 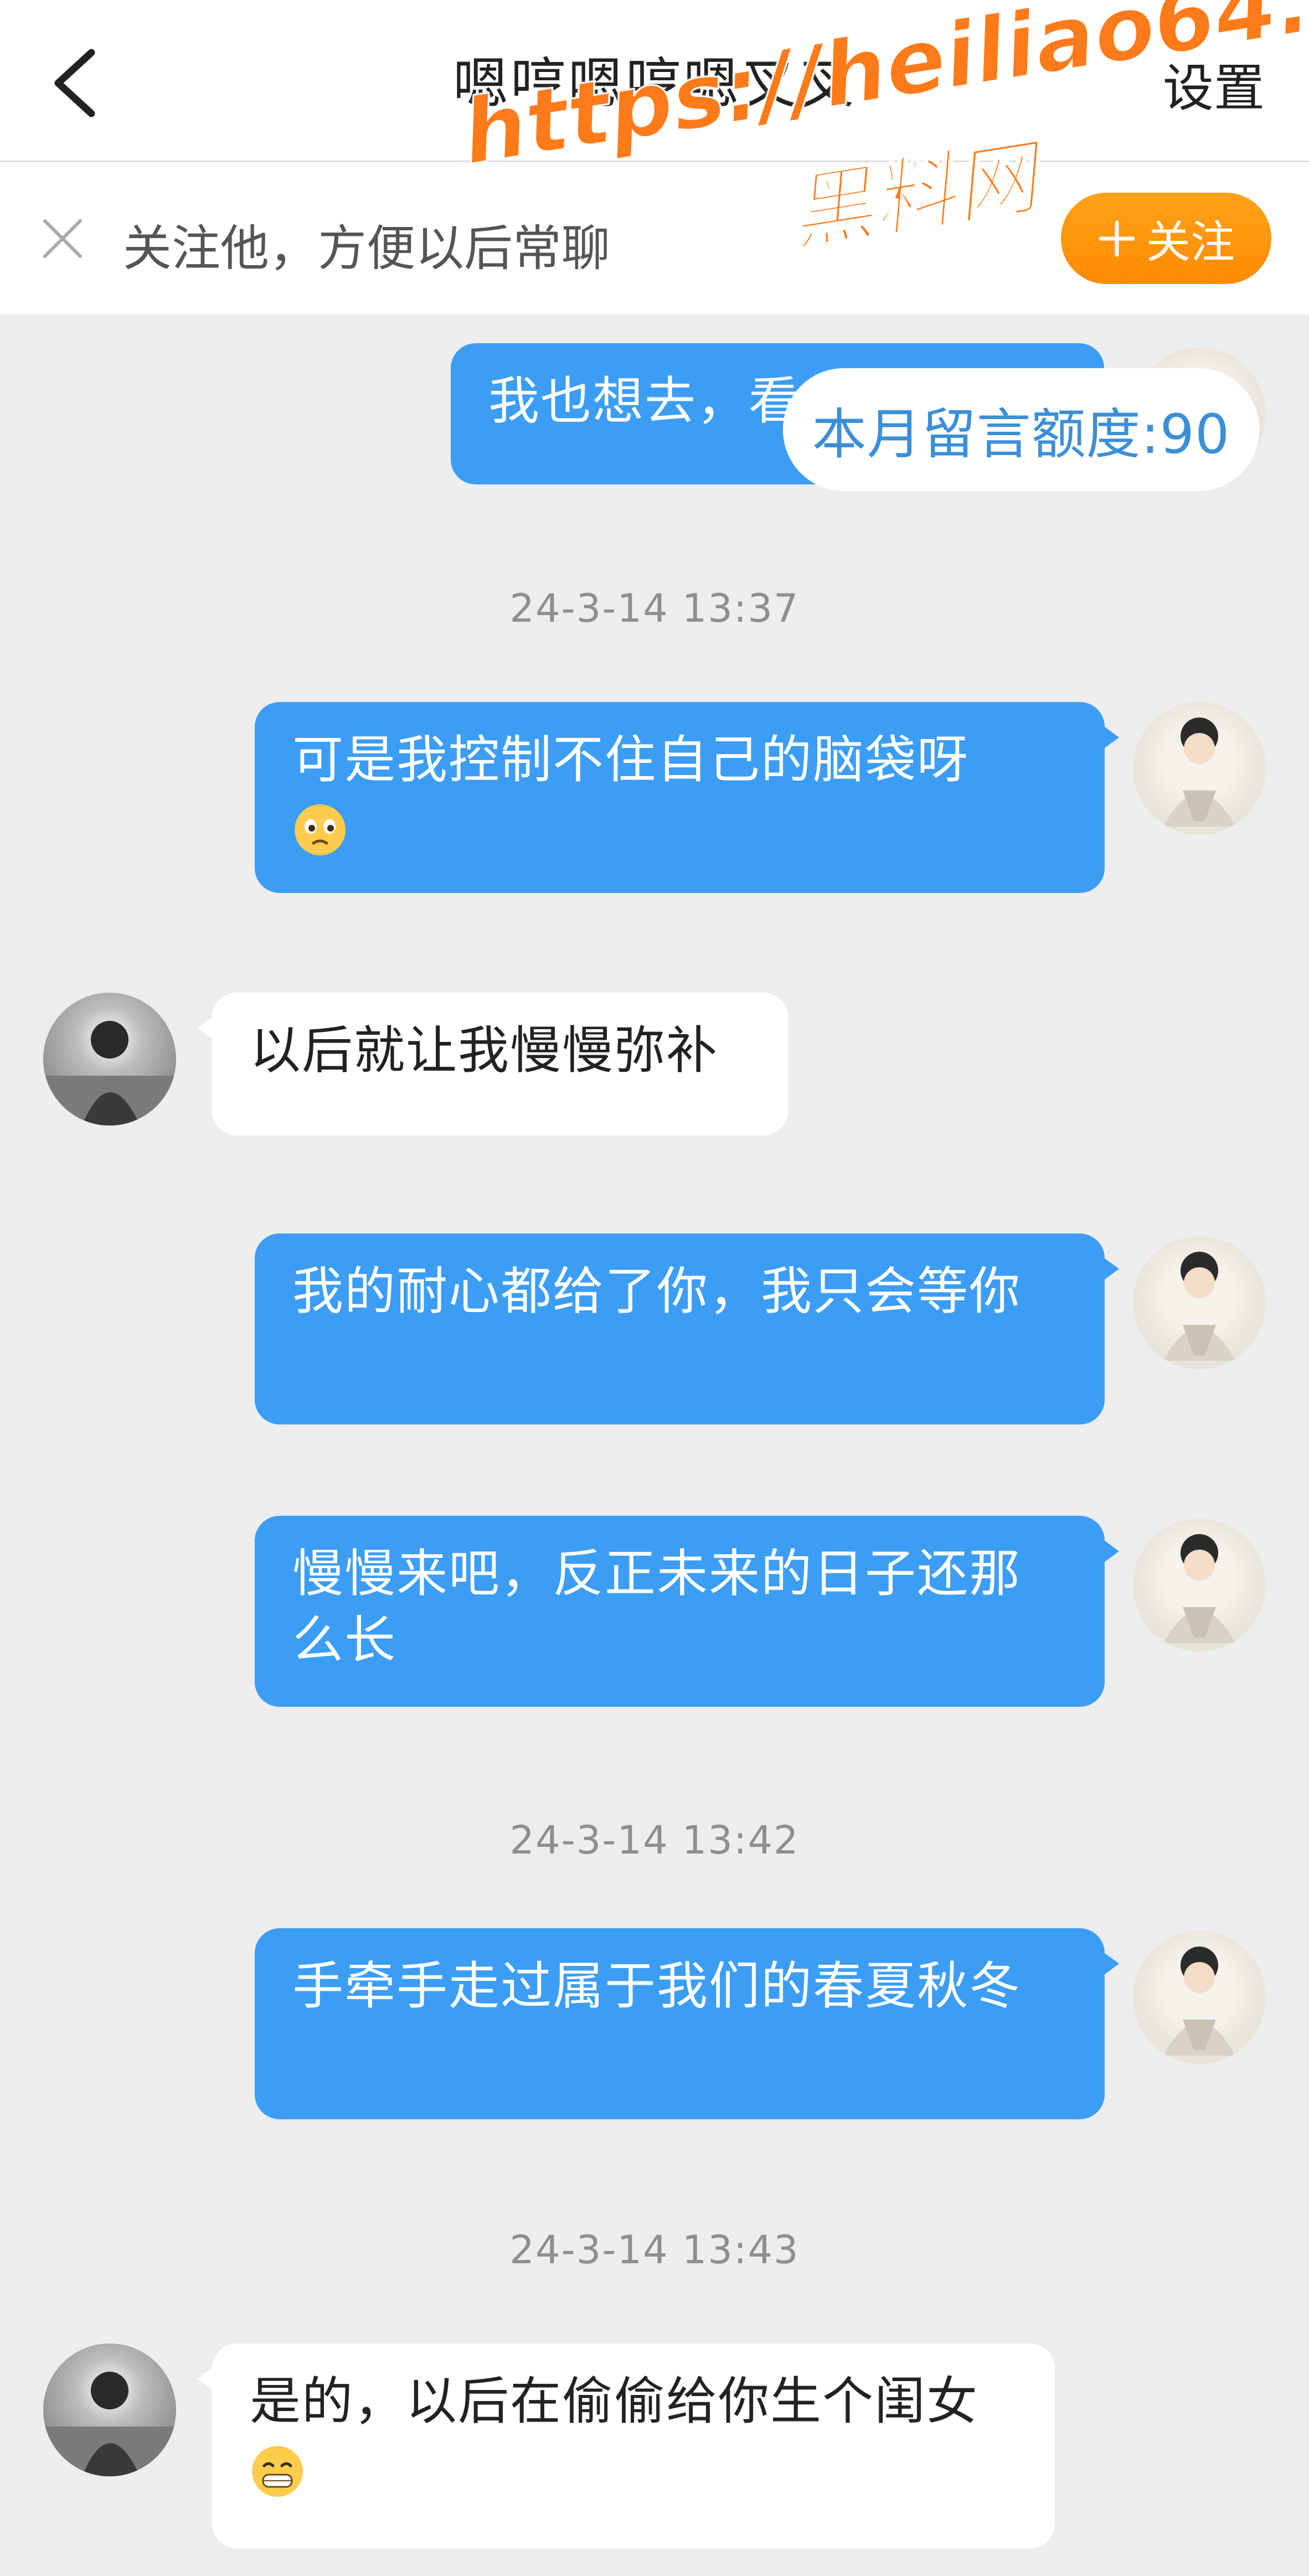 What do you see at coordinates (1190, 242) in the screenshot?
I see `follow-button-label: 关注` at bounding box center [1190, 242].